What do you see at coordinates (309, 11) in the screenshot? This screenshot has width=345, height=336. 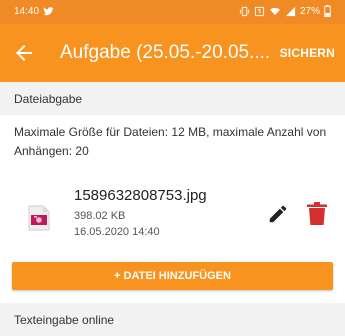 I see `battery-percent: 27%` at bounding box center [309, 11].